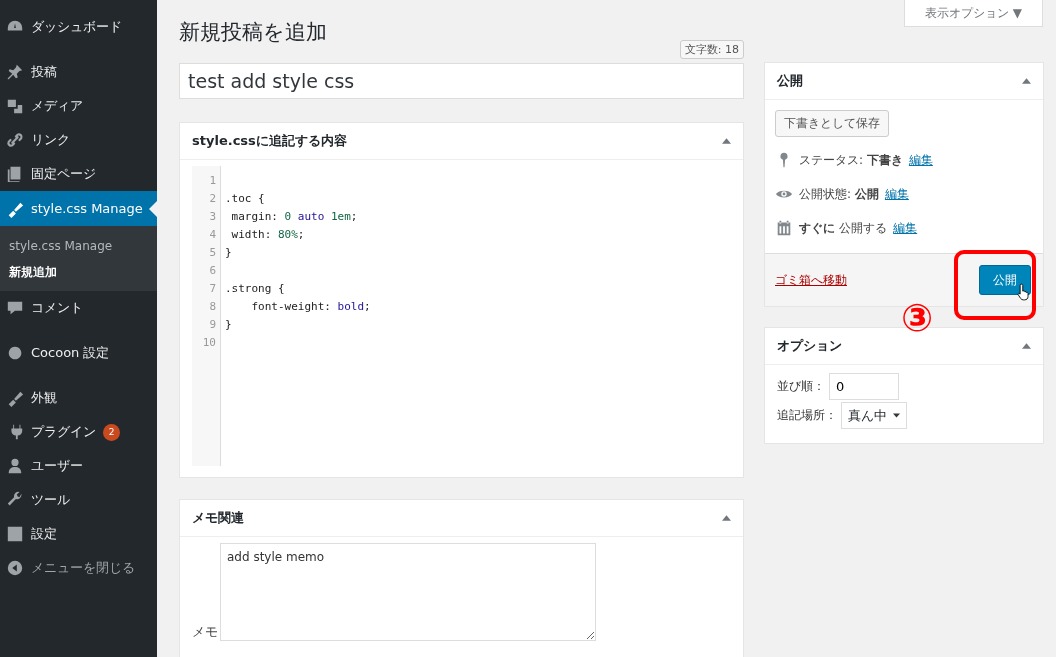 The image size is (1056, 657). I want to click on sidebar-label: 投稿, so click(44, 72).